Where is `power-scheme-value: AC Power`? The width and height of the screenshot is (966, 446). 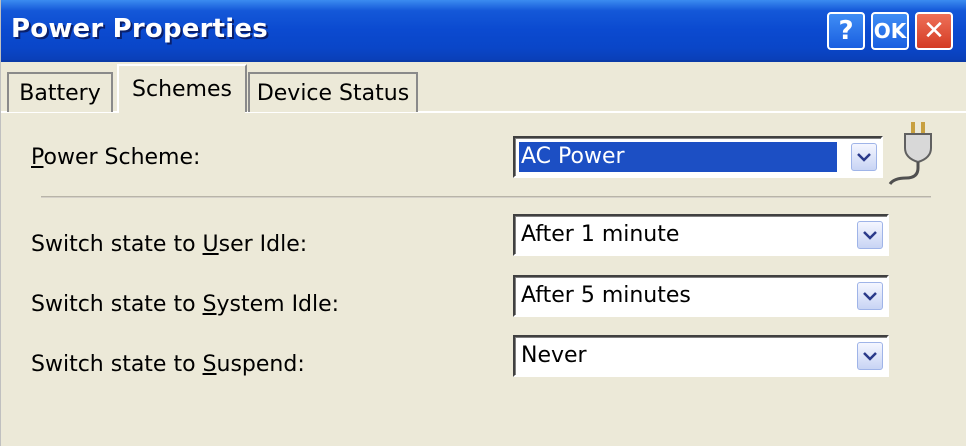 power-scheme-value: AC Power is located at coordinates (678, 157).